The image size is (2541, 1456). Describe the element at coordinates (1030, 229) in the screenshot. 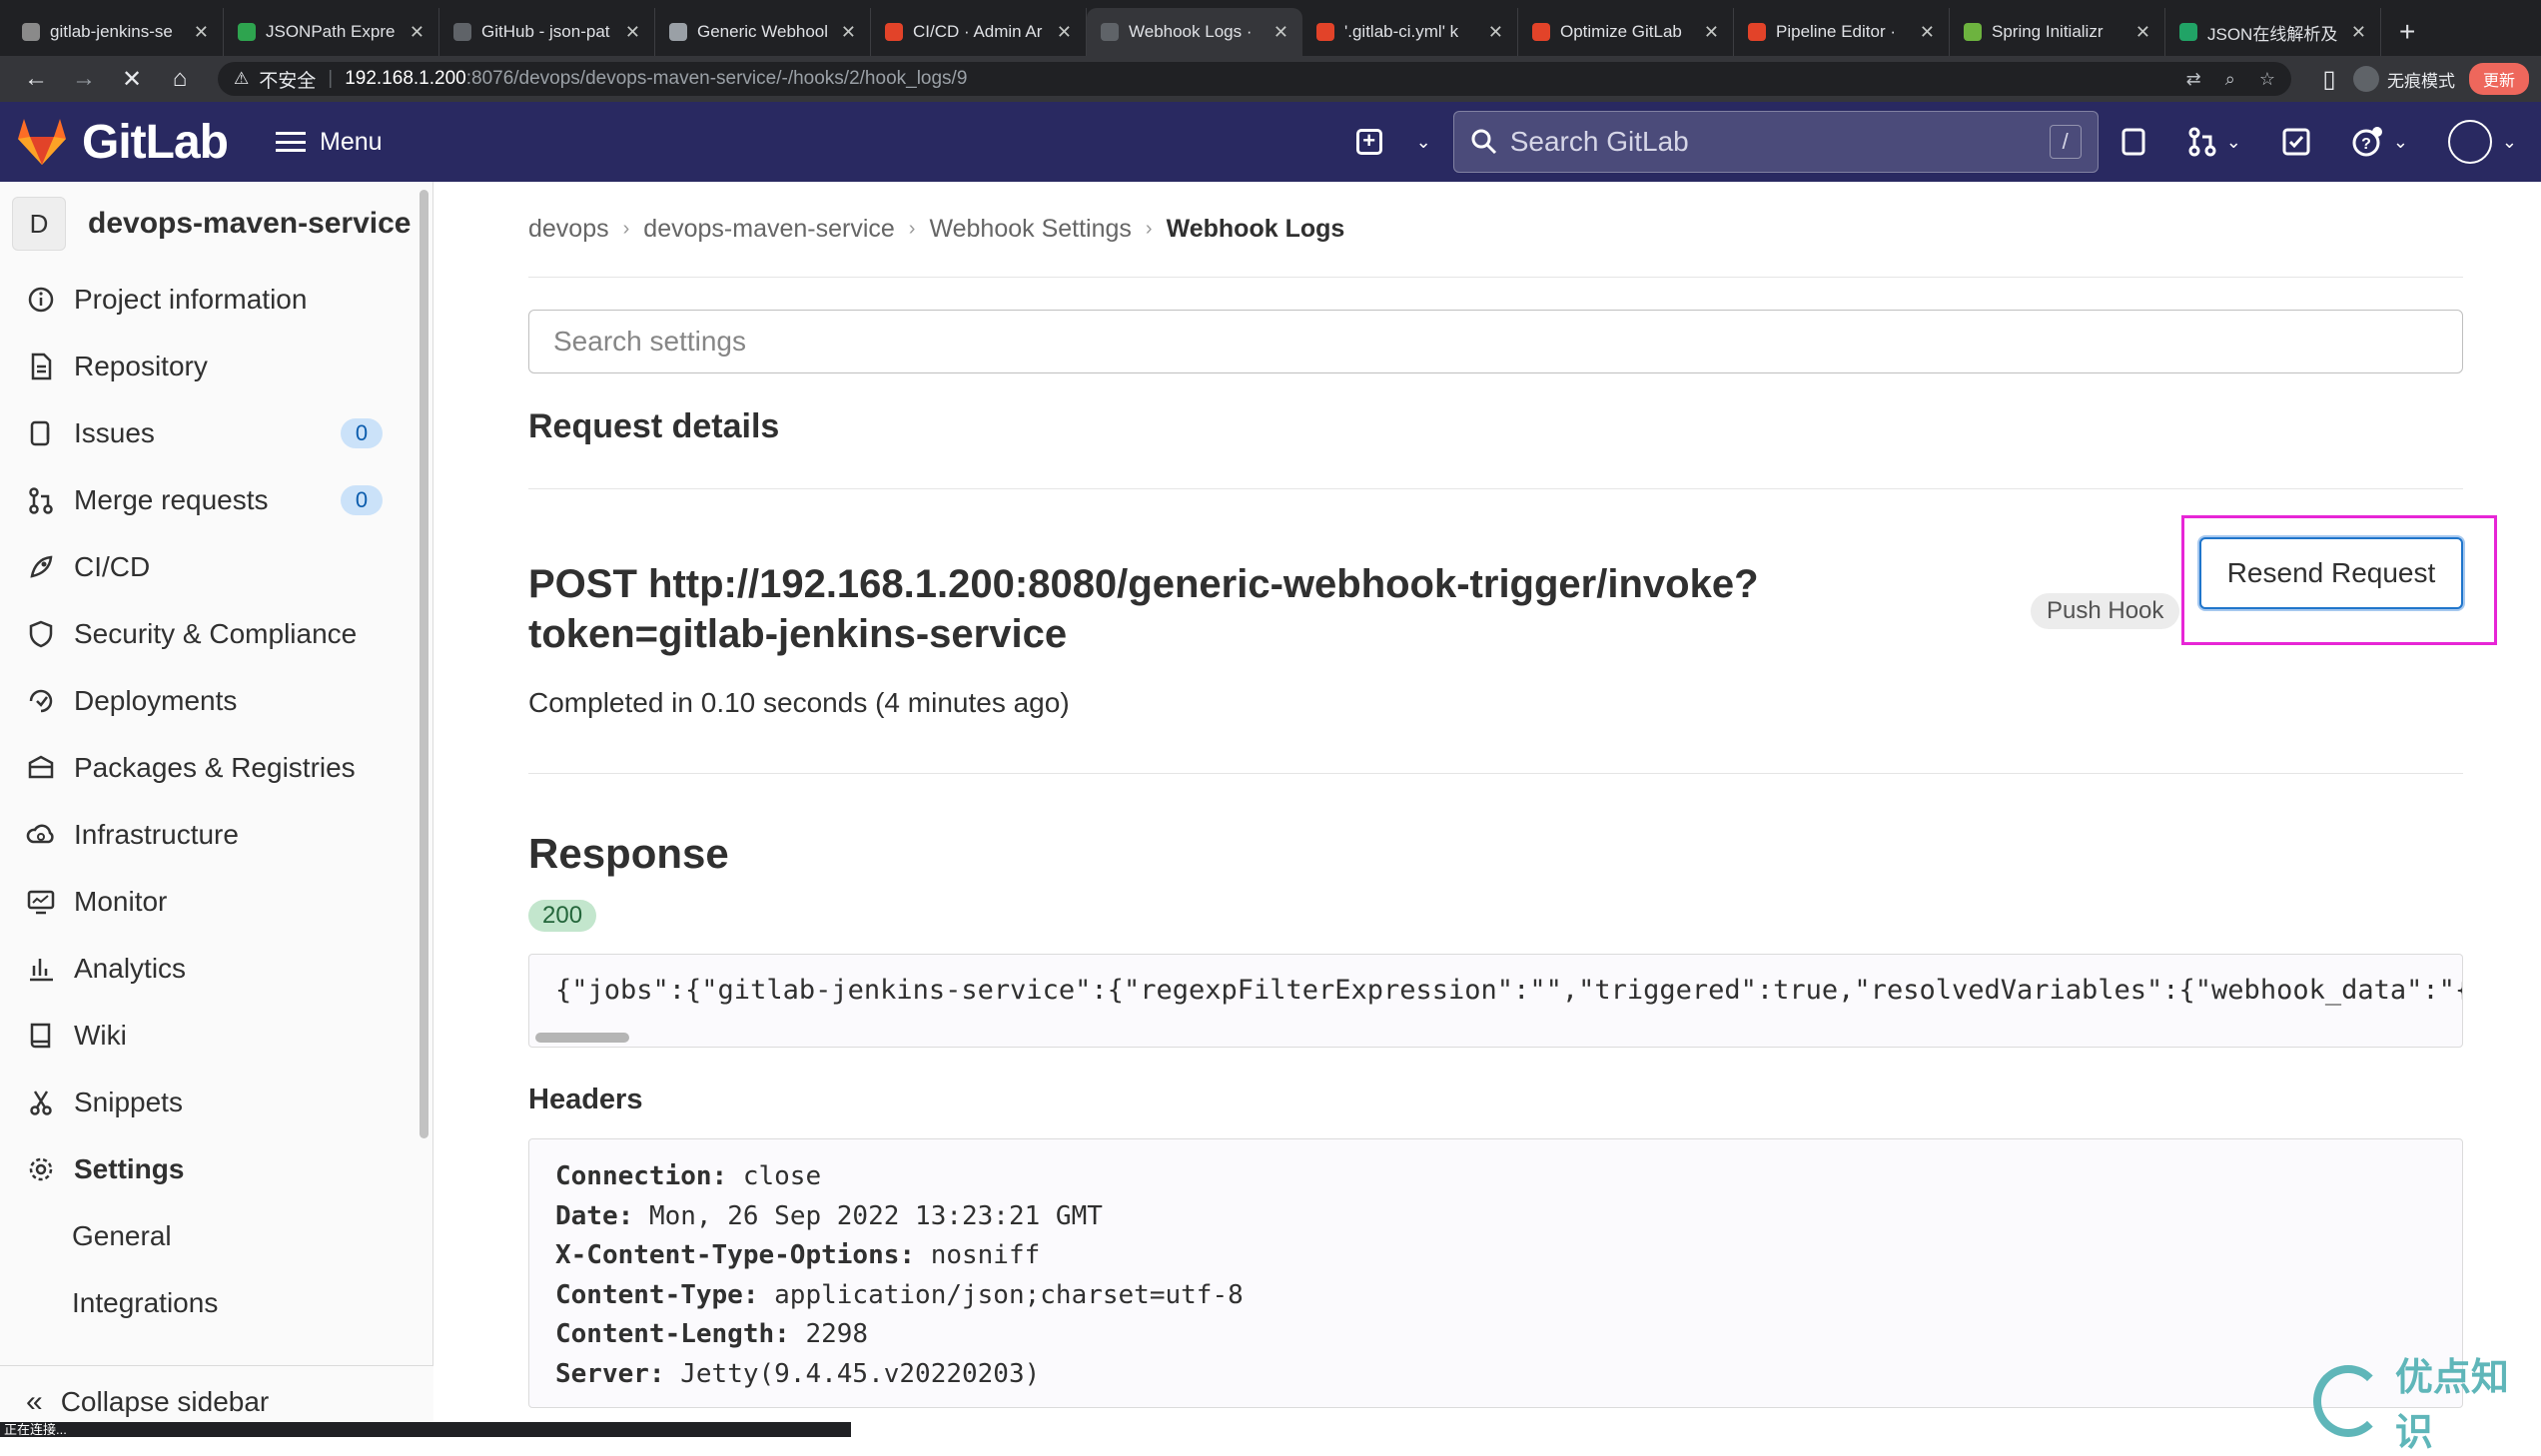

I see `breadcrumb-item: Webhook Settings` at that location.